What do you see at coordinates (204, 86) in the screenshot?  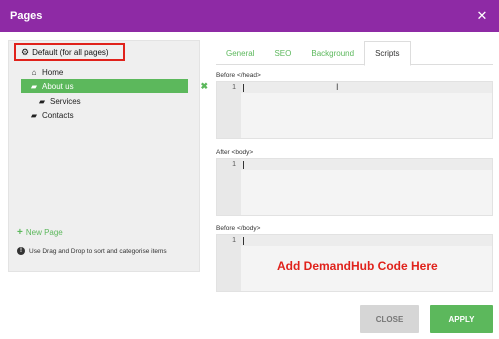 I see `delete-icon: ✖` at bounding box center [204, 86].